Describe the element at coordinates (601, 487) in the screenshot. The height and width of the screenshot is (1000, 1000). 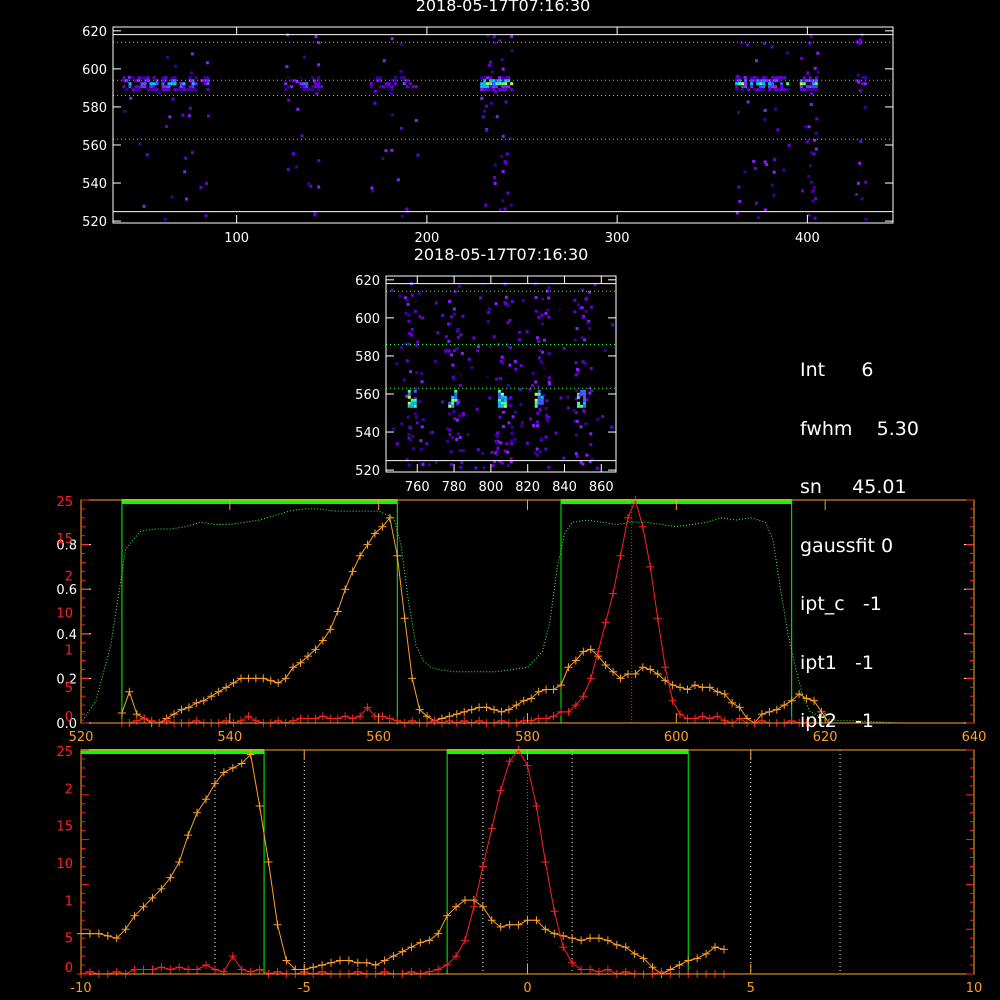
I see `x-tick-label: 860` at that location.